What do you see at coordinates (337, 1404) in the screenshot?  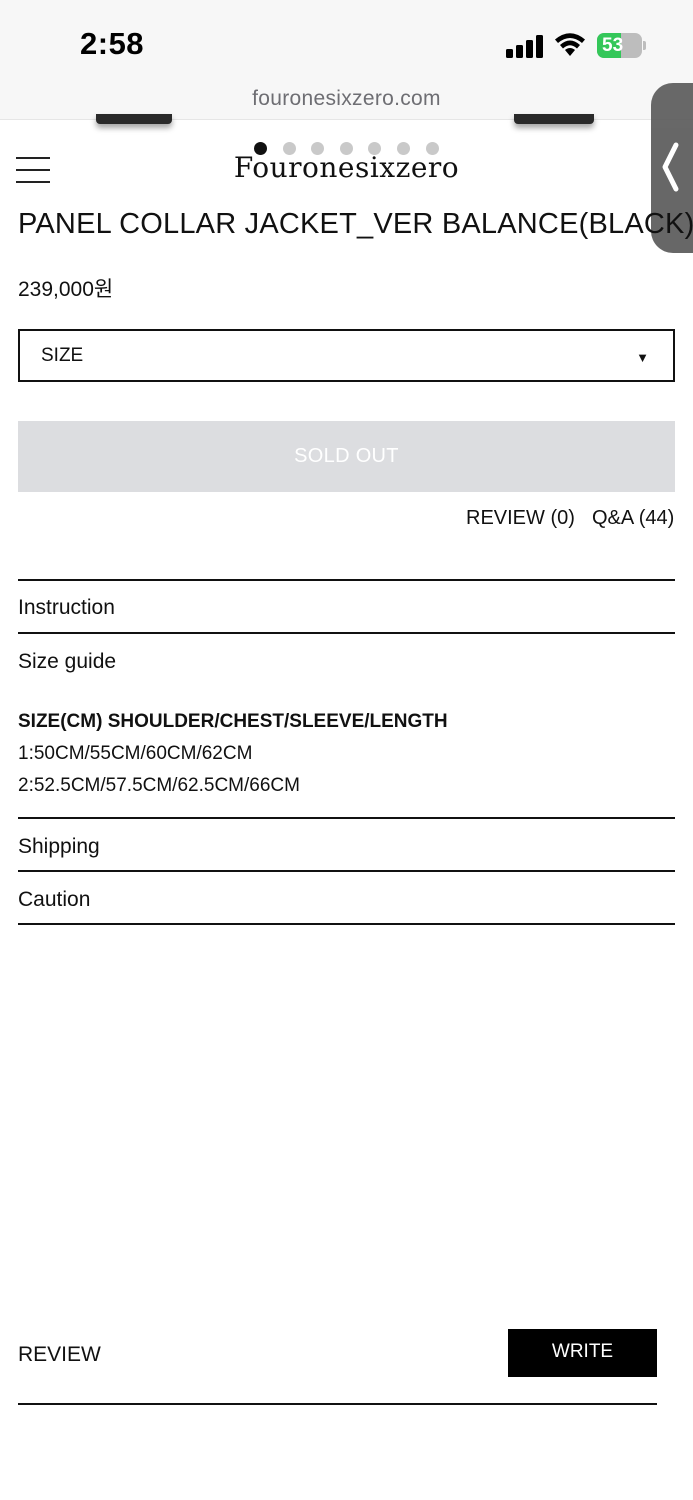 I see `review-divider` at bounding box center [337, 1404].